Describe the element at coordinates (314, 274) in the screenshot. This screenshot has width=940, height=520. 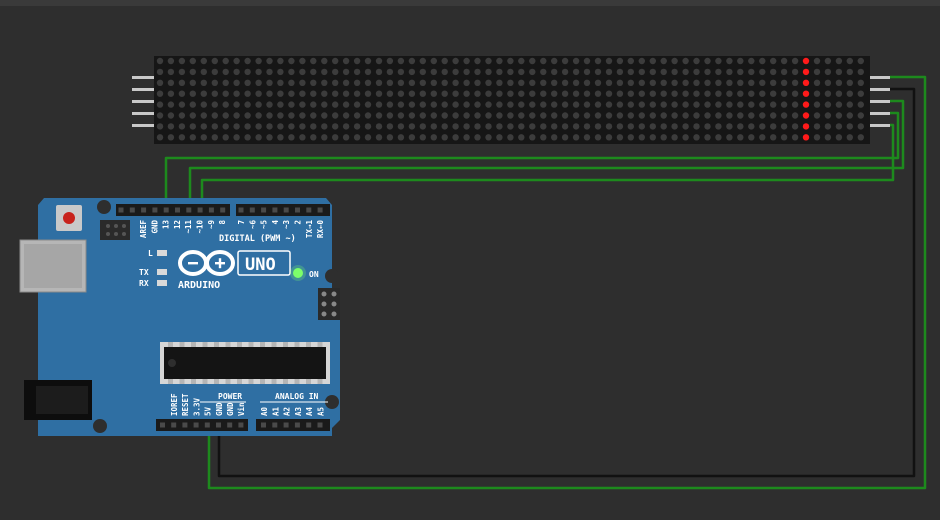
I see `power-on-label: ON` at that location.